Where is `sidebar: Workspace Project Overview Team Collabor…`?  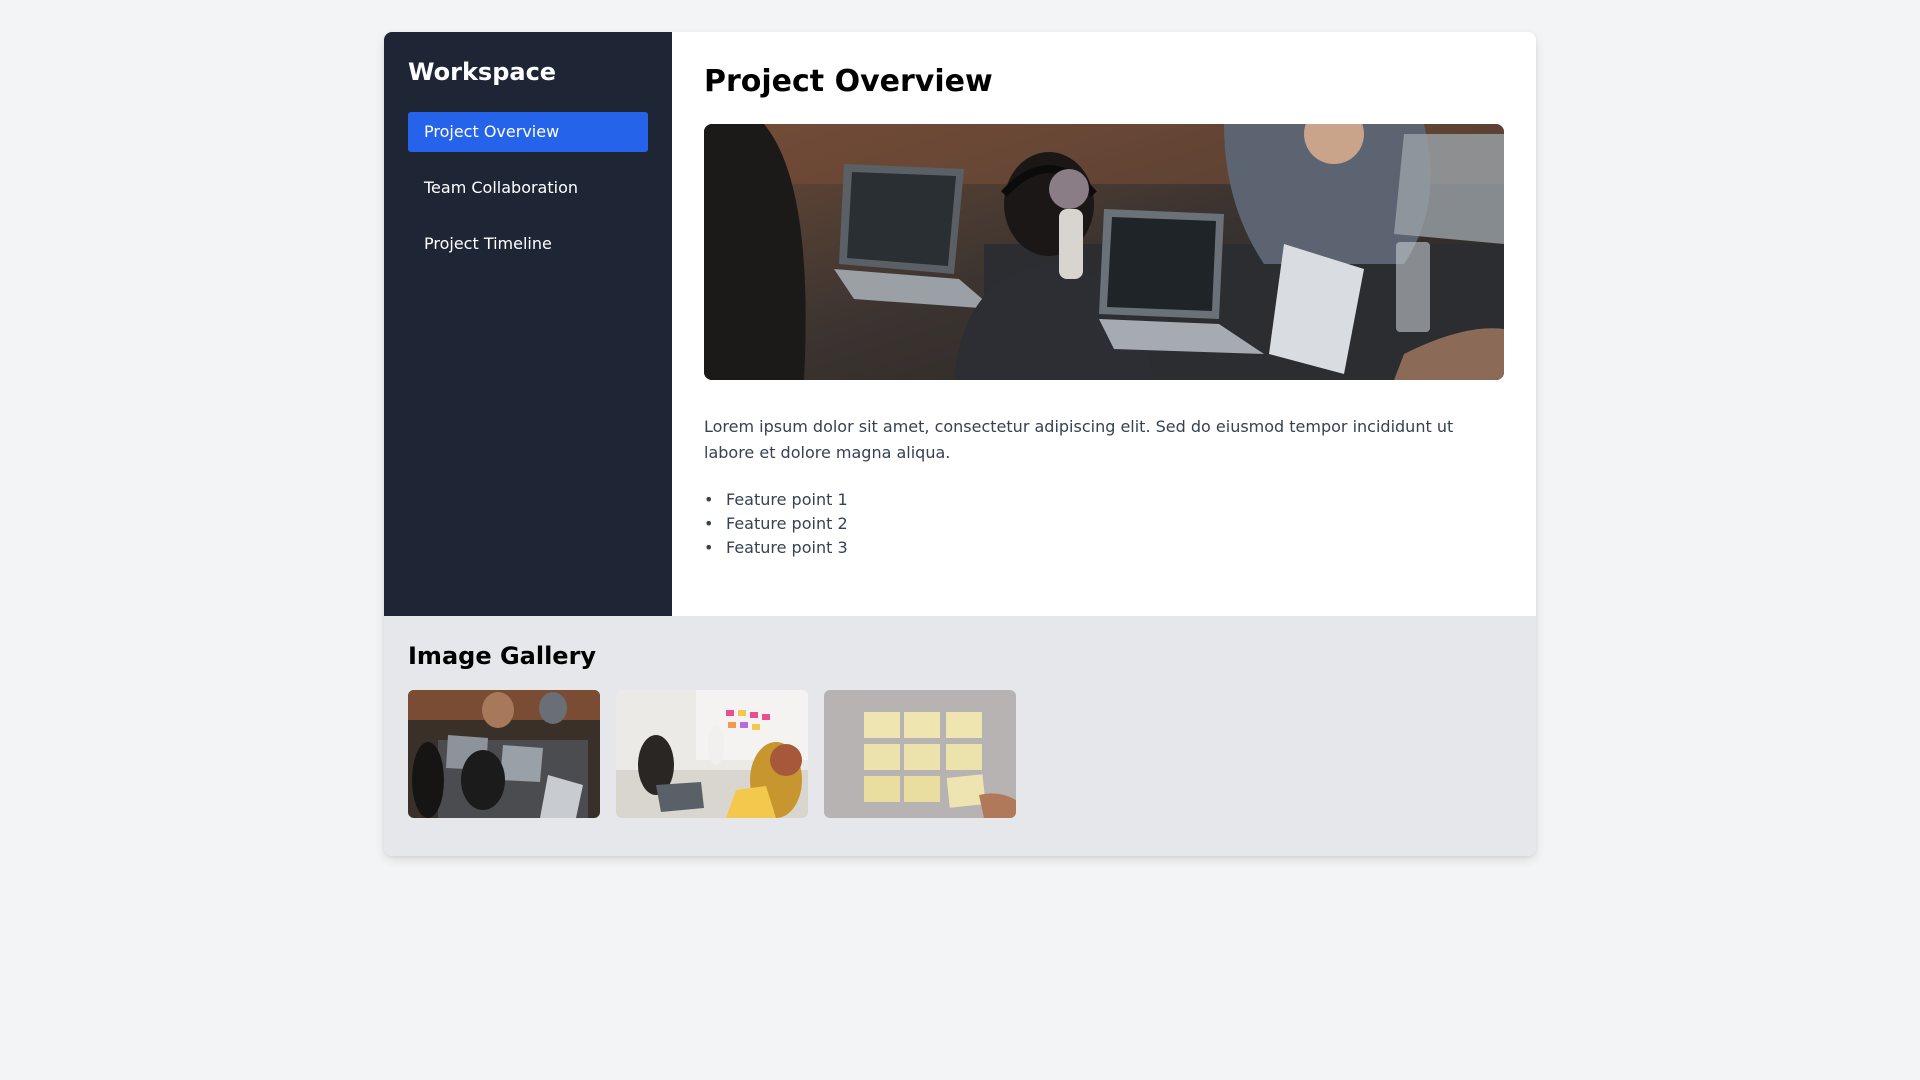 sidebar: Workspace Project Overview Team Collabor… is located at coordinates (528, 324).